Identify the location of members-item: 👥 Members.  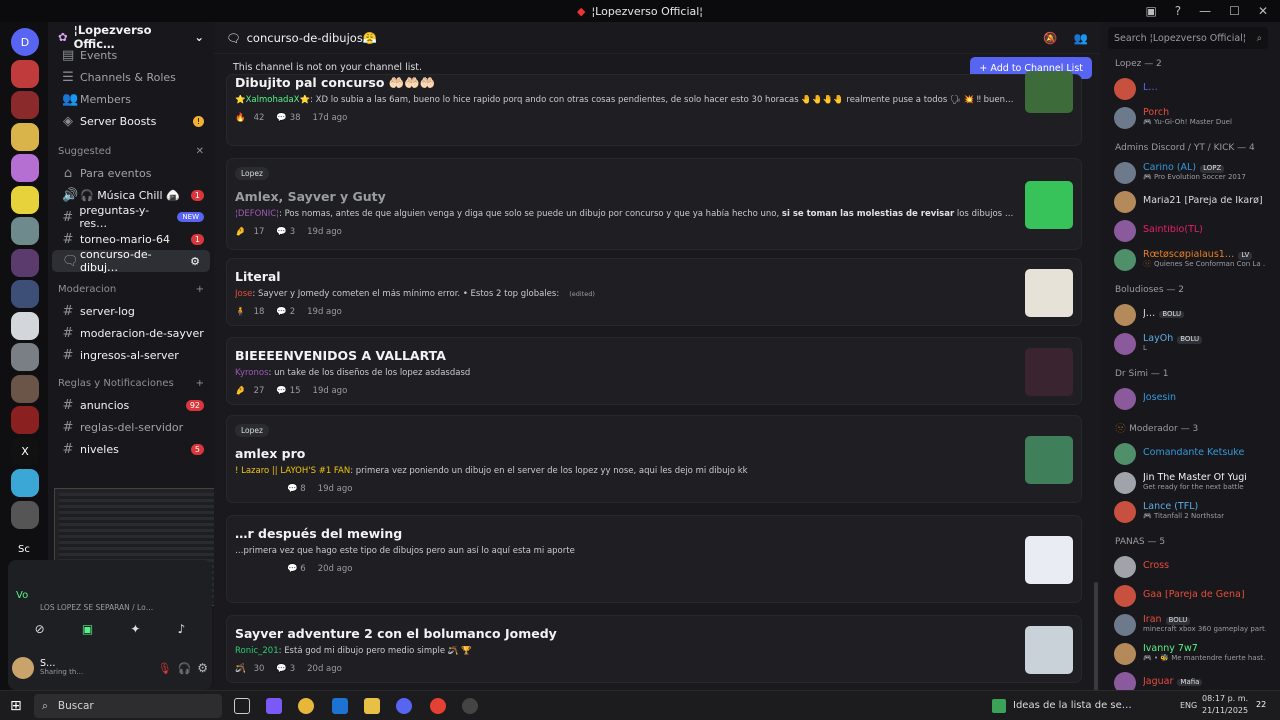
(131, 99).